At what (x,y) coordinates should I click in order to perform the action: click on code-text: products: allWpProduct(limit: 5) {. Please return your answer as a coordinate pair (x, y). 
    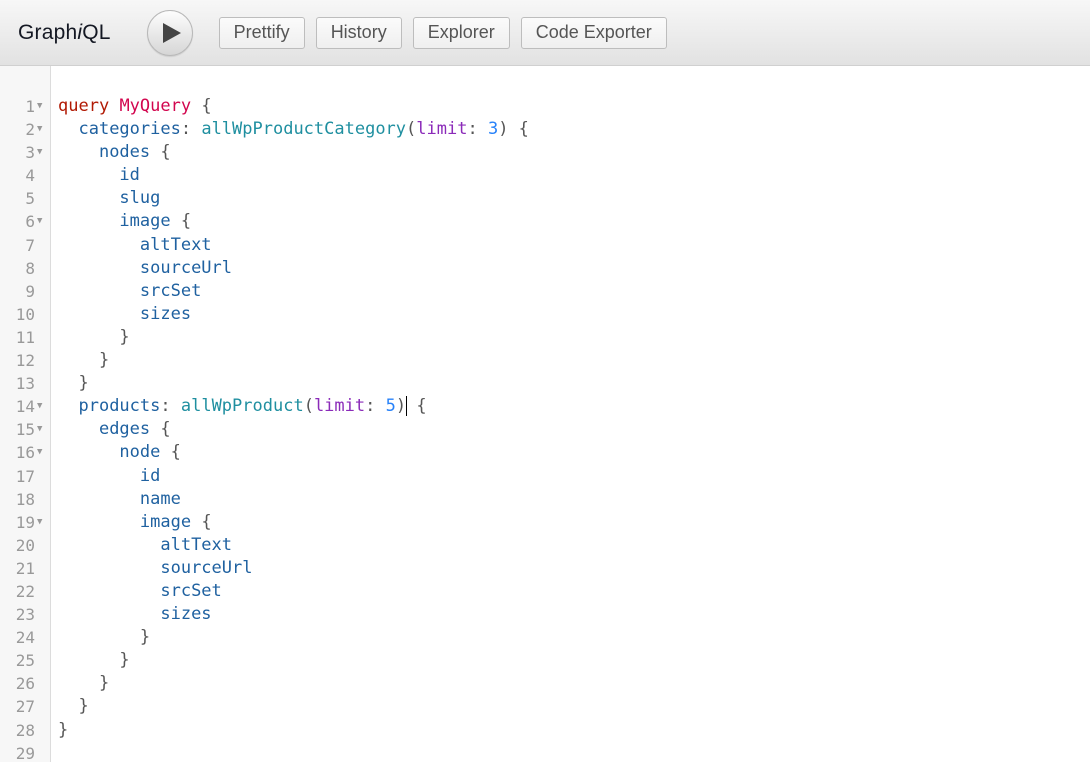
    Looking at the image, I should click on (242, 406).